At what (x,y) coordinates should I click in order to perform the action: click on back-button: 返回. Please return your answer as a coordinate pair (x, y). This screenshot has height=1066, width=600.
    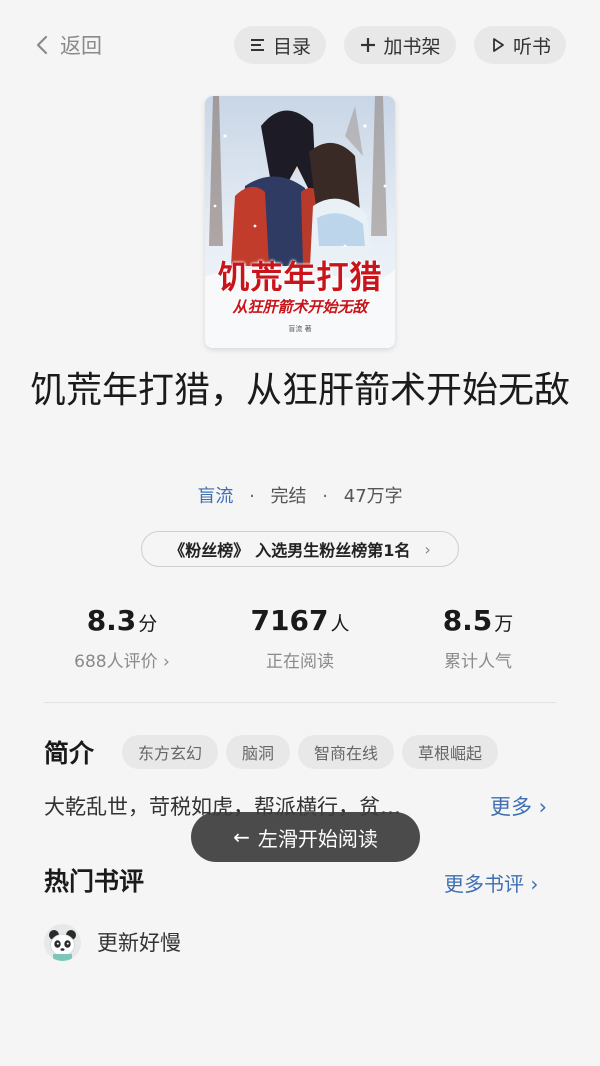
    Looking at the image, I should click on (68, 45).